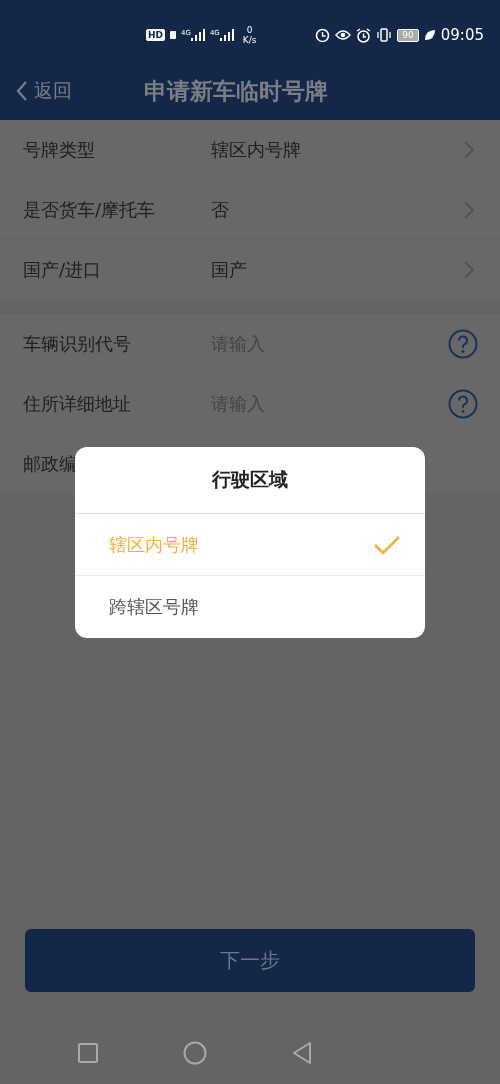  What do you see at coordinates (429, 35) in the screenshot?
I see `leaf-icon` at bounding box center [429, 35].